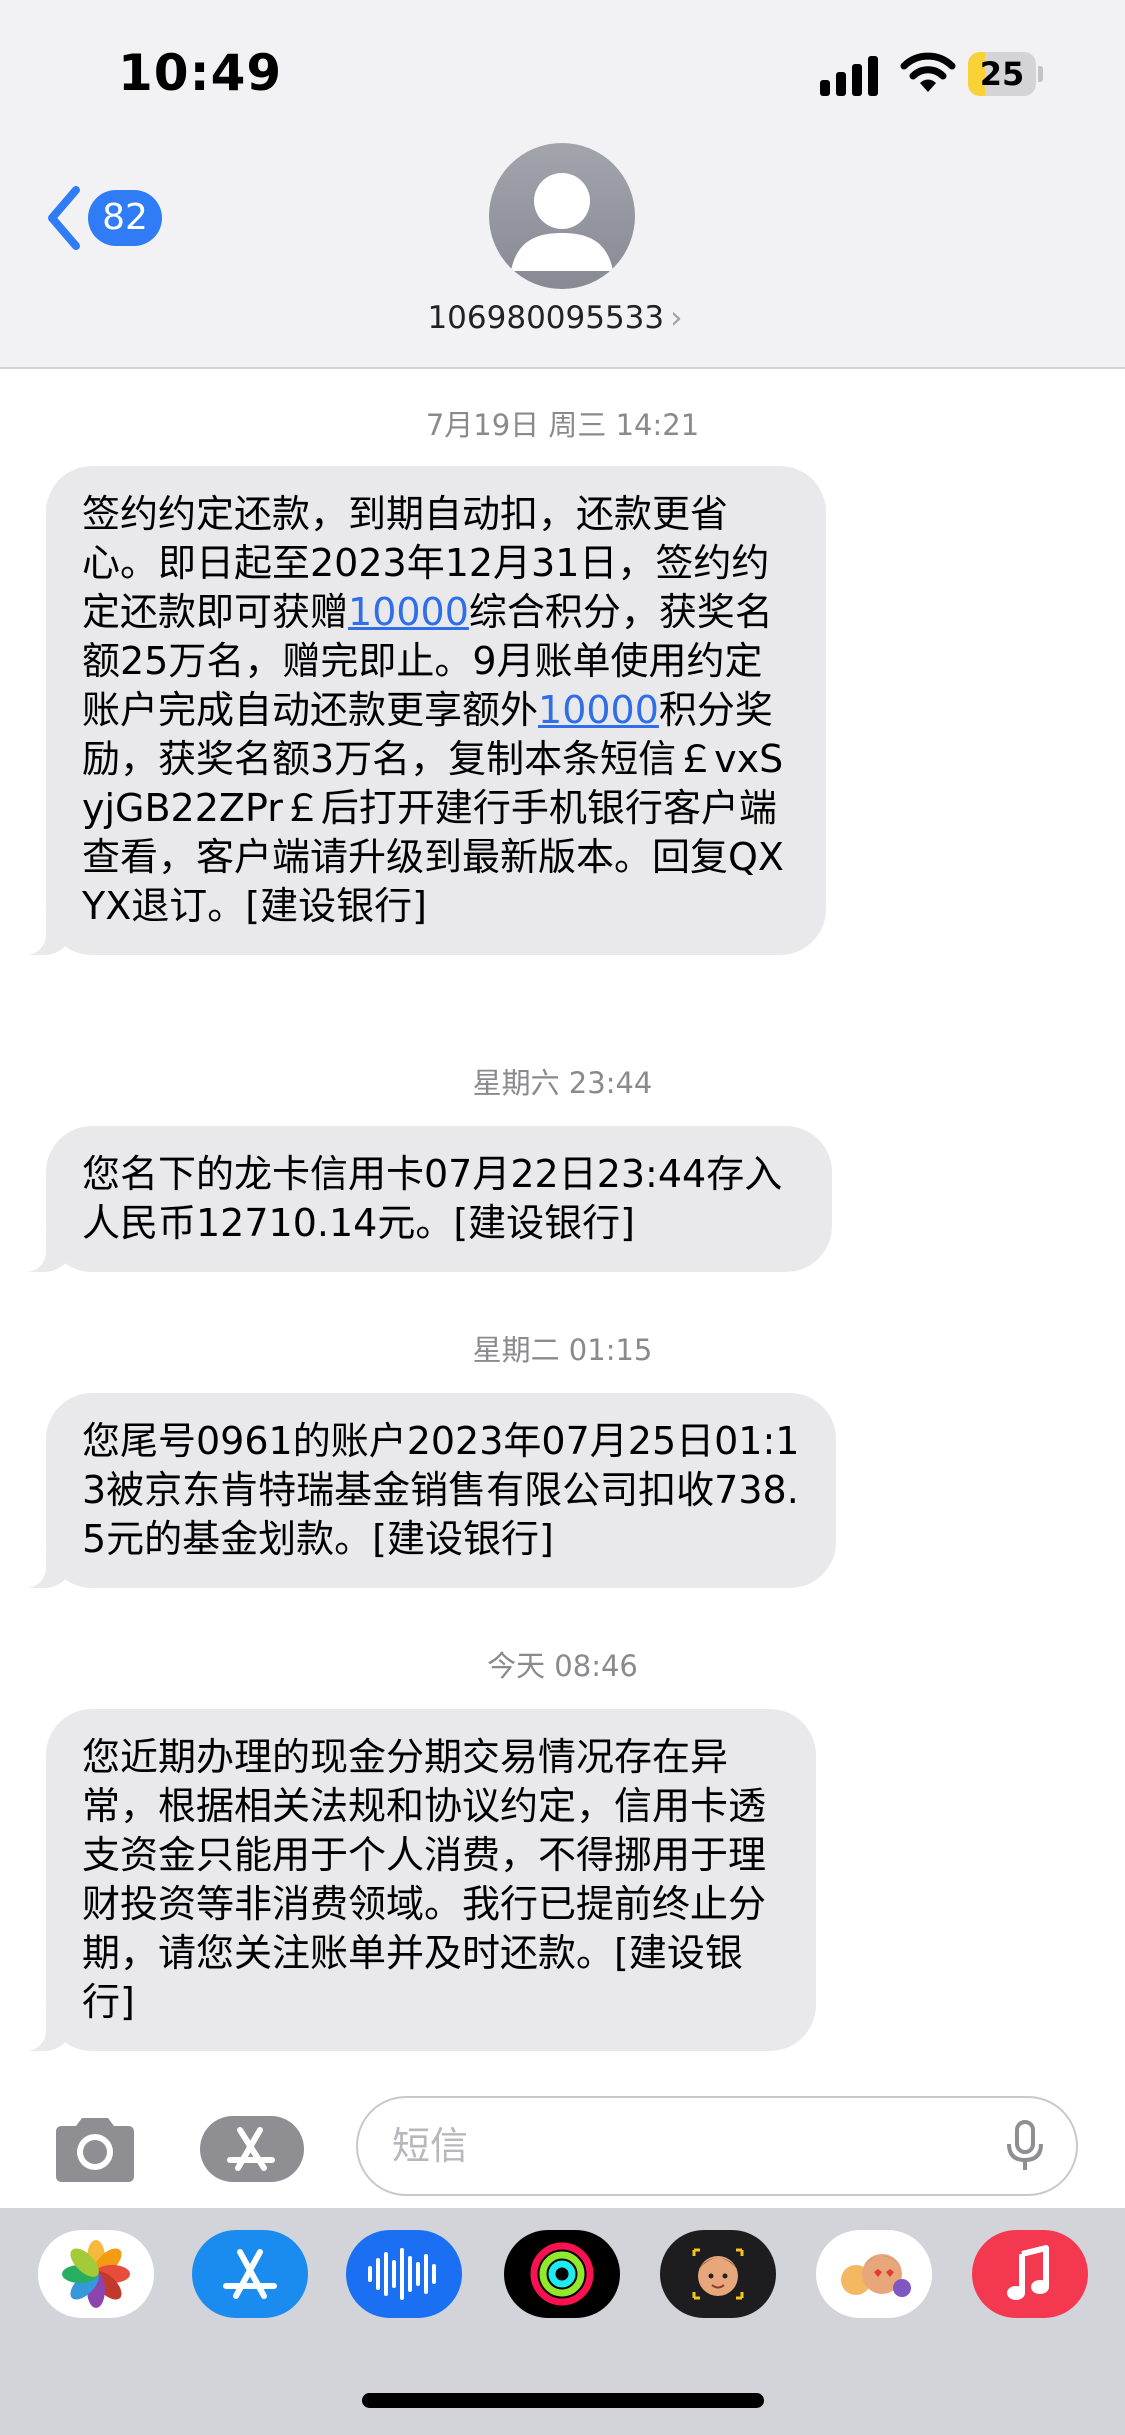 This screenshot has height=2435, width=1125. I want to click on back-button: 82, so click(109, 218).